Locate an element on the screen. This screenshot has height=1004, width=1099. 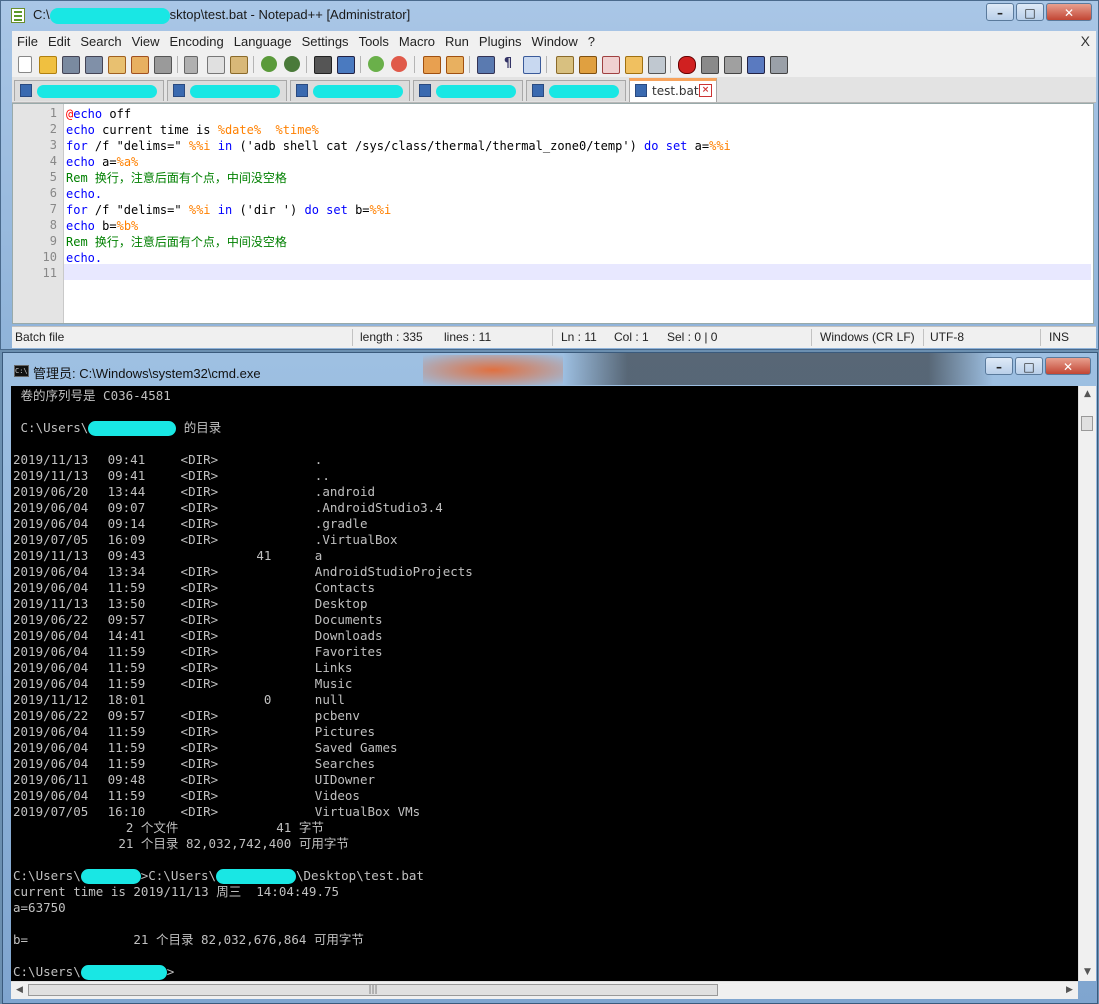
lang-icon is located at coordinates (565, 65).